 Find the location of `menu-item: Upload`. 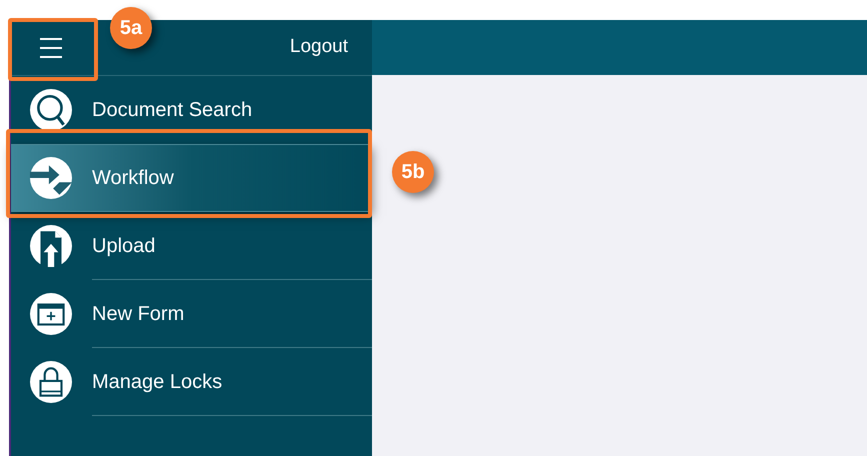

menu-item: Upload is located at coordinates (191, 246).